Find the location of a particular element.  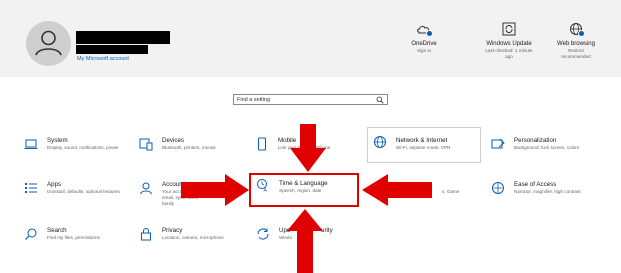

arrow-down-icon is located at coordinates (308, 148).